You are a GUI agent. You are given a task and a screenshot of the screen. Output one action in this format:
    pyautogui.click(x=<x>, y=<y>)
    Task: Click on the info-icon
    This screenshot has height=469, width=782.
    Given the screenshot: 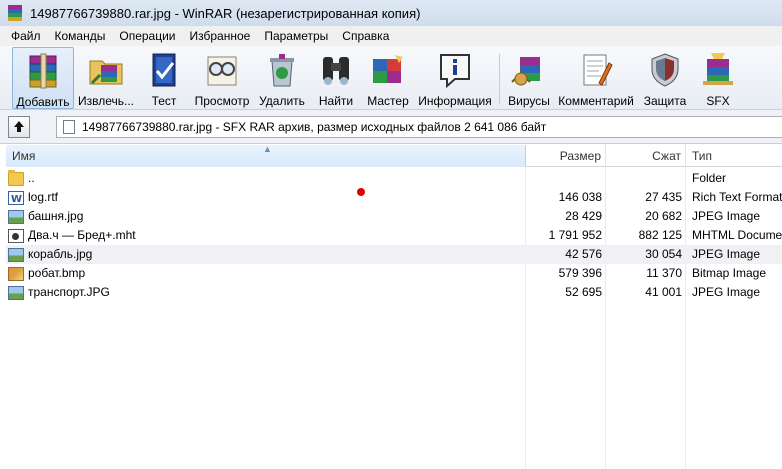 What is the action you would take?
    pyautogui.click(x=455, y=70)
    